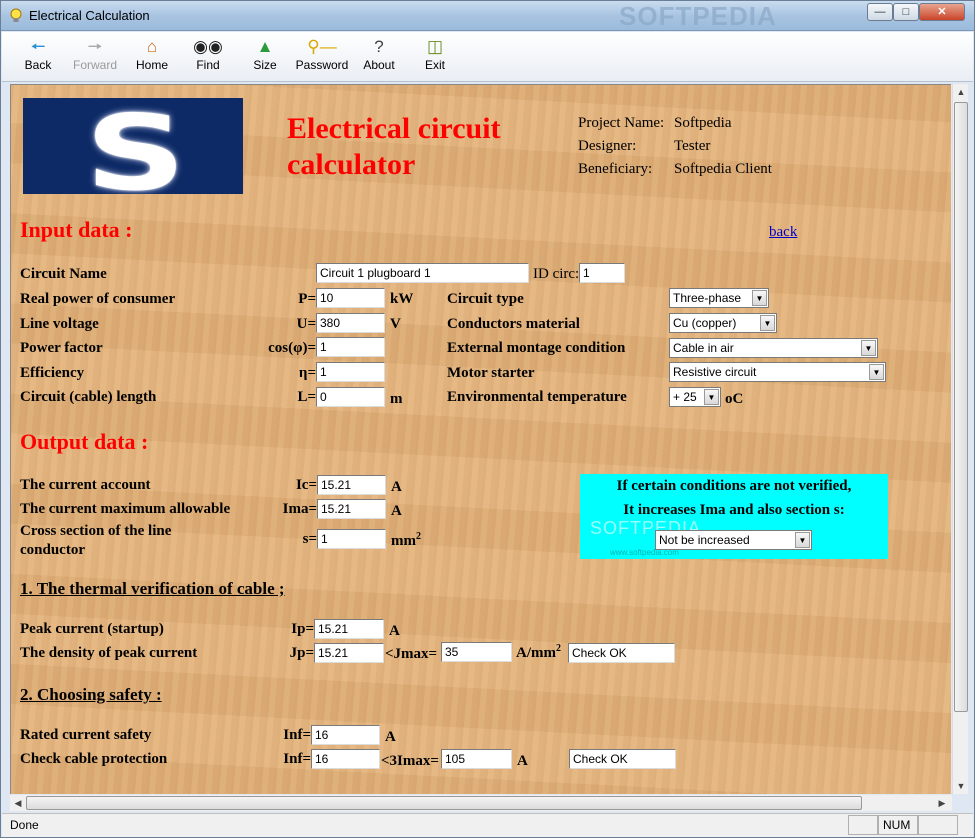 Image resolution: width=975 pixels, height=838 pixels. What do you see at coordinates (704, 540) in the screenshot?
I see `increase-select-value: Not be increased` at bounding box center [704, 540].